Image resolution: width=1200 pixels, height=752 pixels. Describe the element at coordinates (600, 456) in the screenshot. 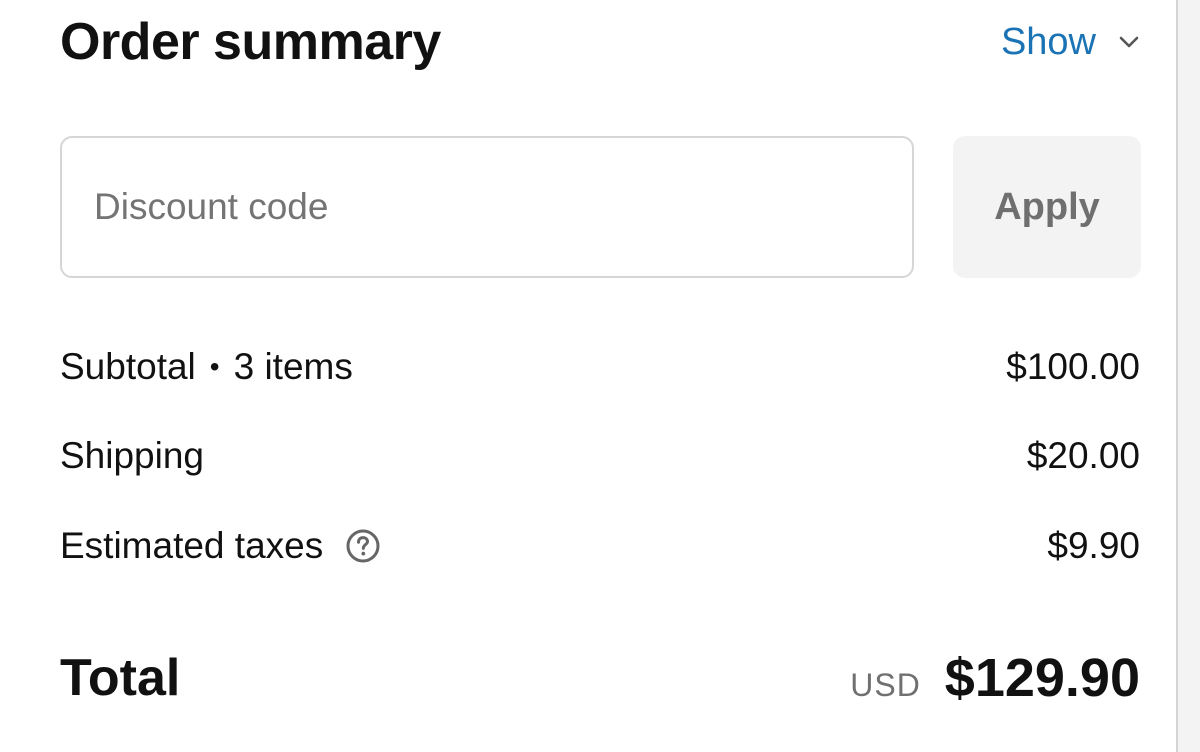

I see `shipping-row: Shipping $20.00` at that location.